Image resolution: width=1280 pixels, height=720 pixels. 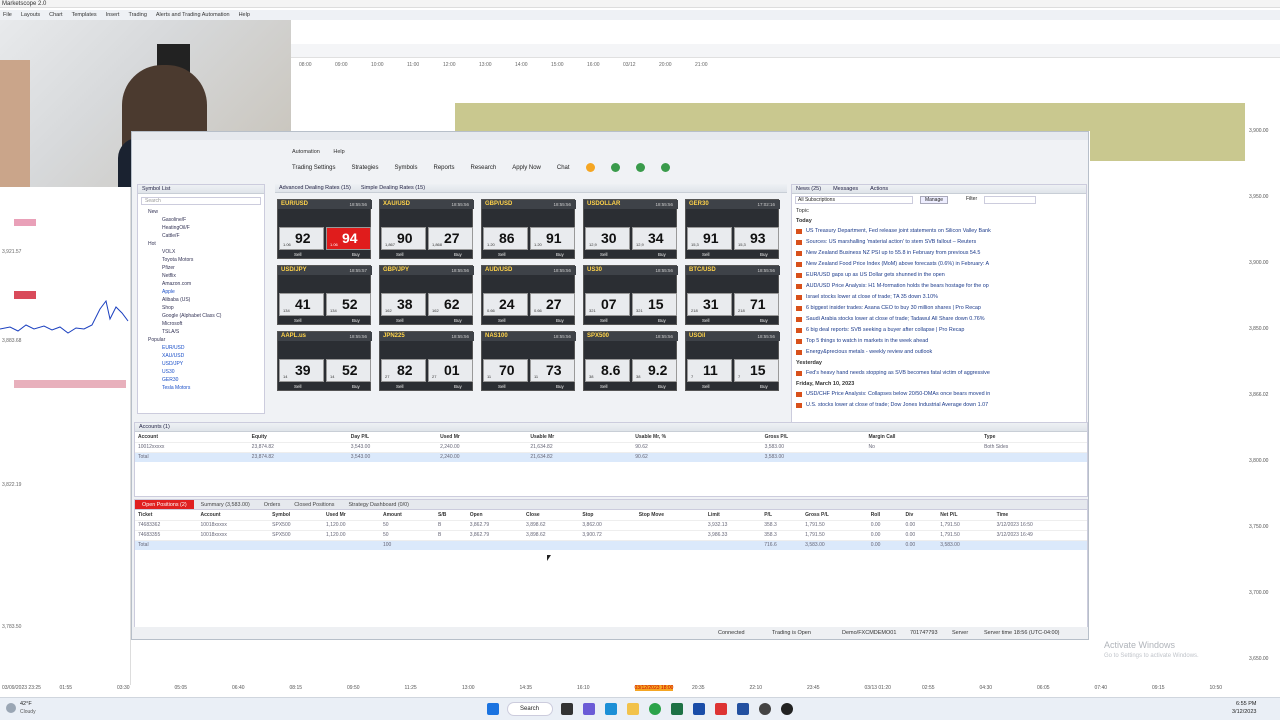 What do you see at coordinates (403, 370) in the screenshot?
I see `sell-price-button: 27 82` at bounding box center [403, 370].